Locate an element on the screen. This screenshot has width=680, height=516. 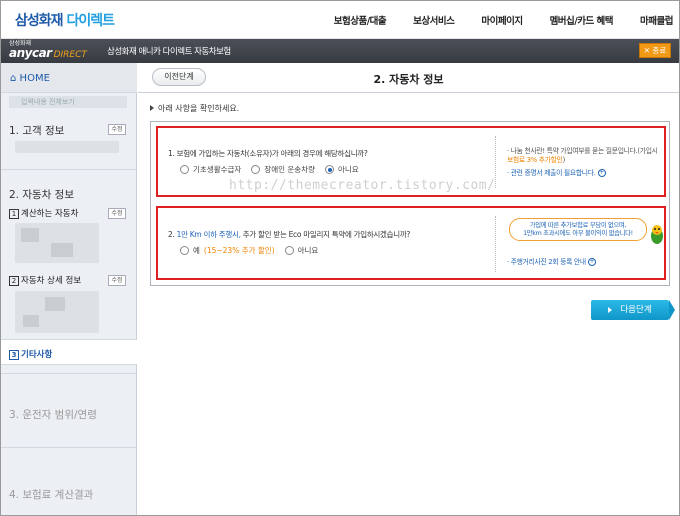
edit-customer-button: 수정 is located at coordinates (117, 129).